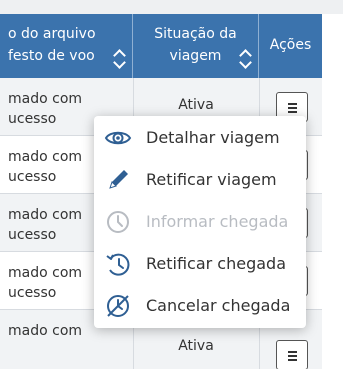 Image resolution: width=343 pixels, height=369 pixels. Describe the element at coordinates (118, 222) in the screenshot. I see `clock-icon` at that location.